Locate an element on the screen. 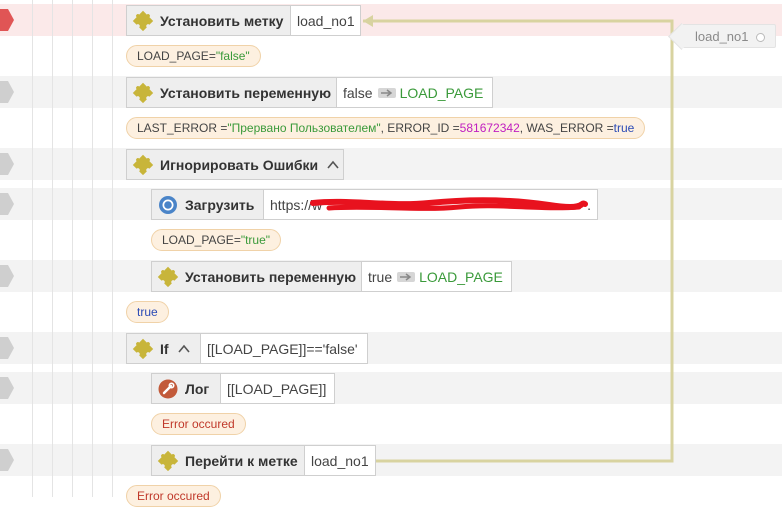  variable-assign-field: true LOAD_PAGE is located at coordinates (436, 276).